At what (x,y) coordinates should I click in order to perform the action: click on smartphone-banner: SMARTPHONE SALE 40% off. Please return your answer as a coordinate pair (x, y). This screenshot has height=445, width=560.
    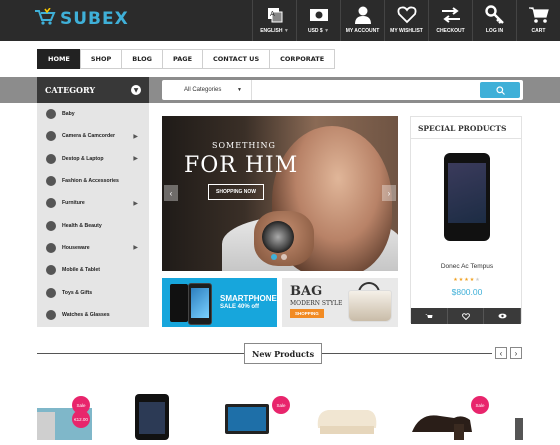
    Looking at the image, I should click on (219, 302).